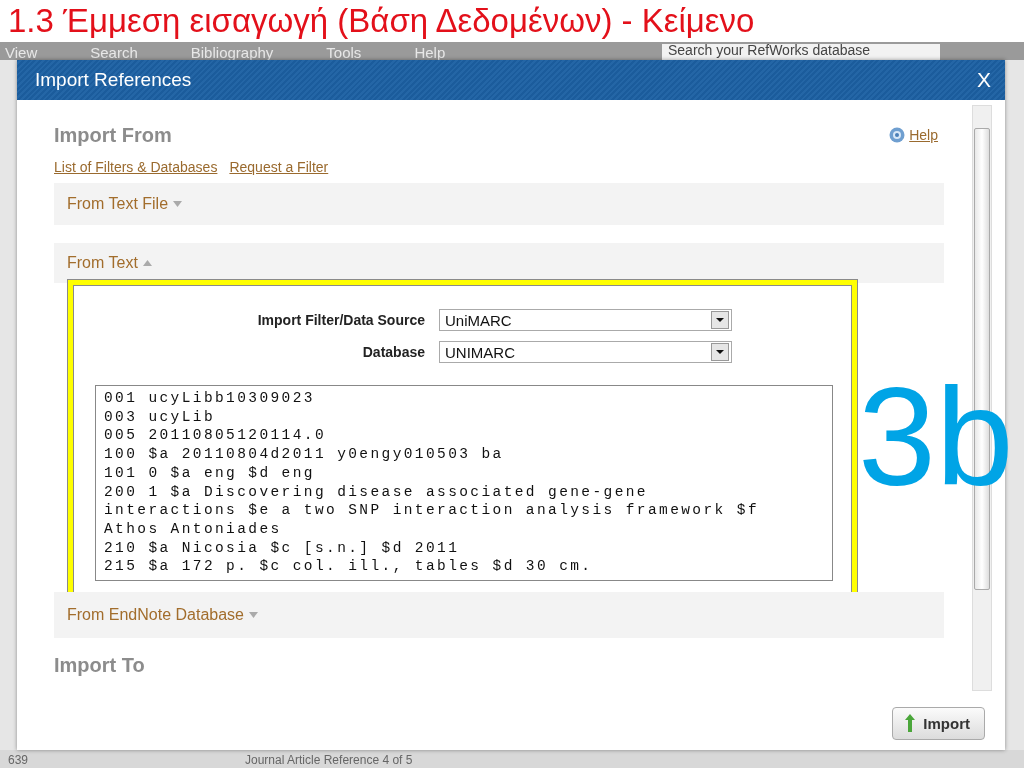  I want to click on help-icon, so click(897, 135).